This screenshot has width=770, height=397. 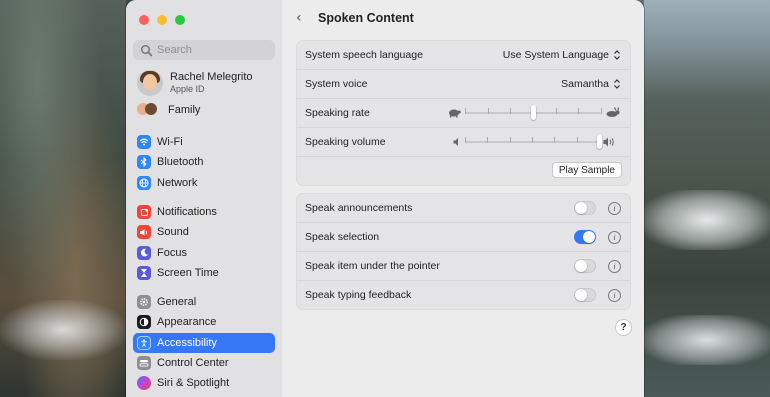 I want to click on profile-subtitle: Apple ID, so click(x=187, y=89).